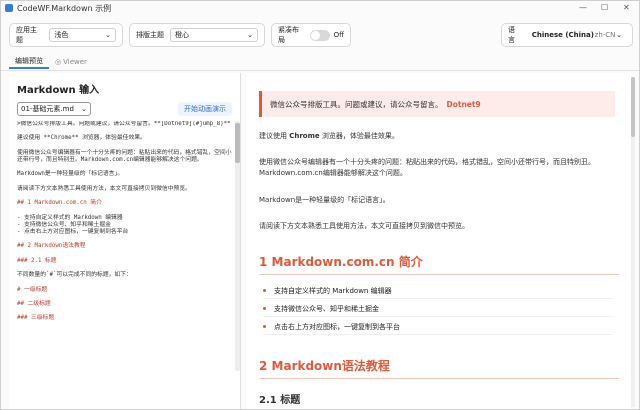  I want to click on quote-link: Dotnet9, so click(464, 104).